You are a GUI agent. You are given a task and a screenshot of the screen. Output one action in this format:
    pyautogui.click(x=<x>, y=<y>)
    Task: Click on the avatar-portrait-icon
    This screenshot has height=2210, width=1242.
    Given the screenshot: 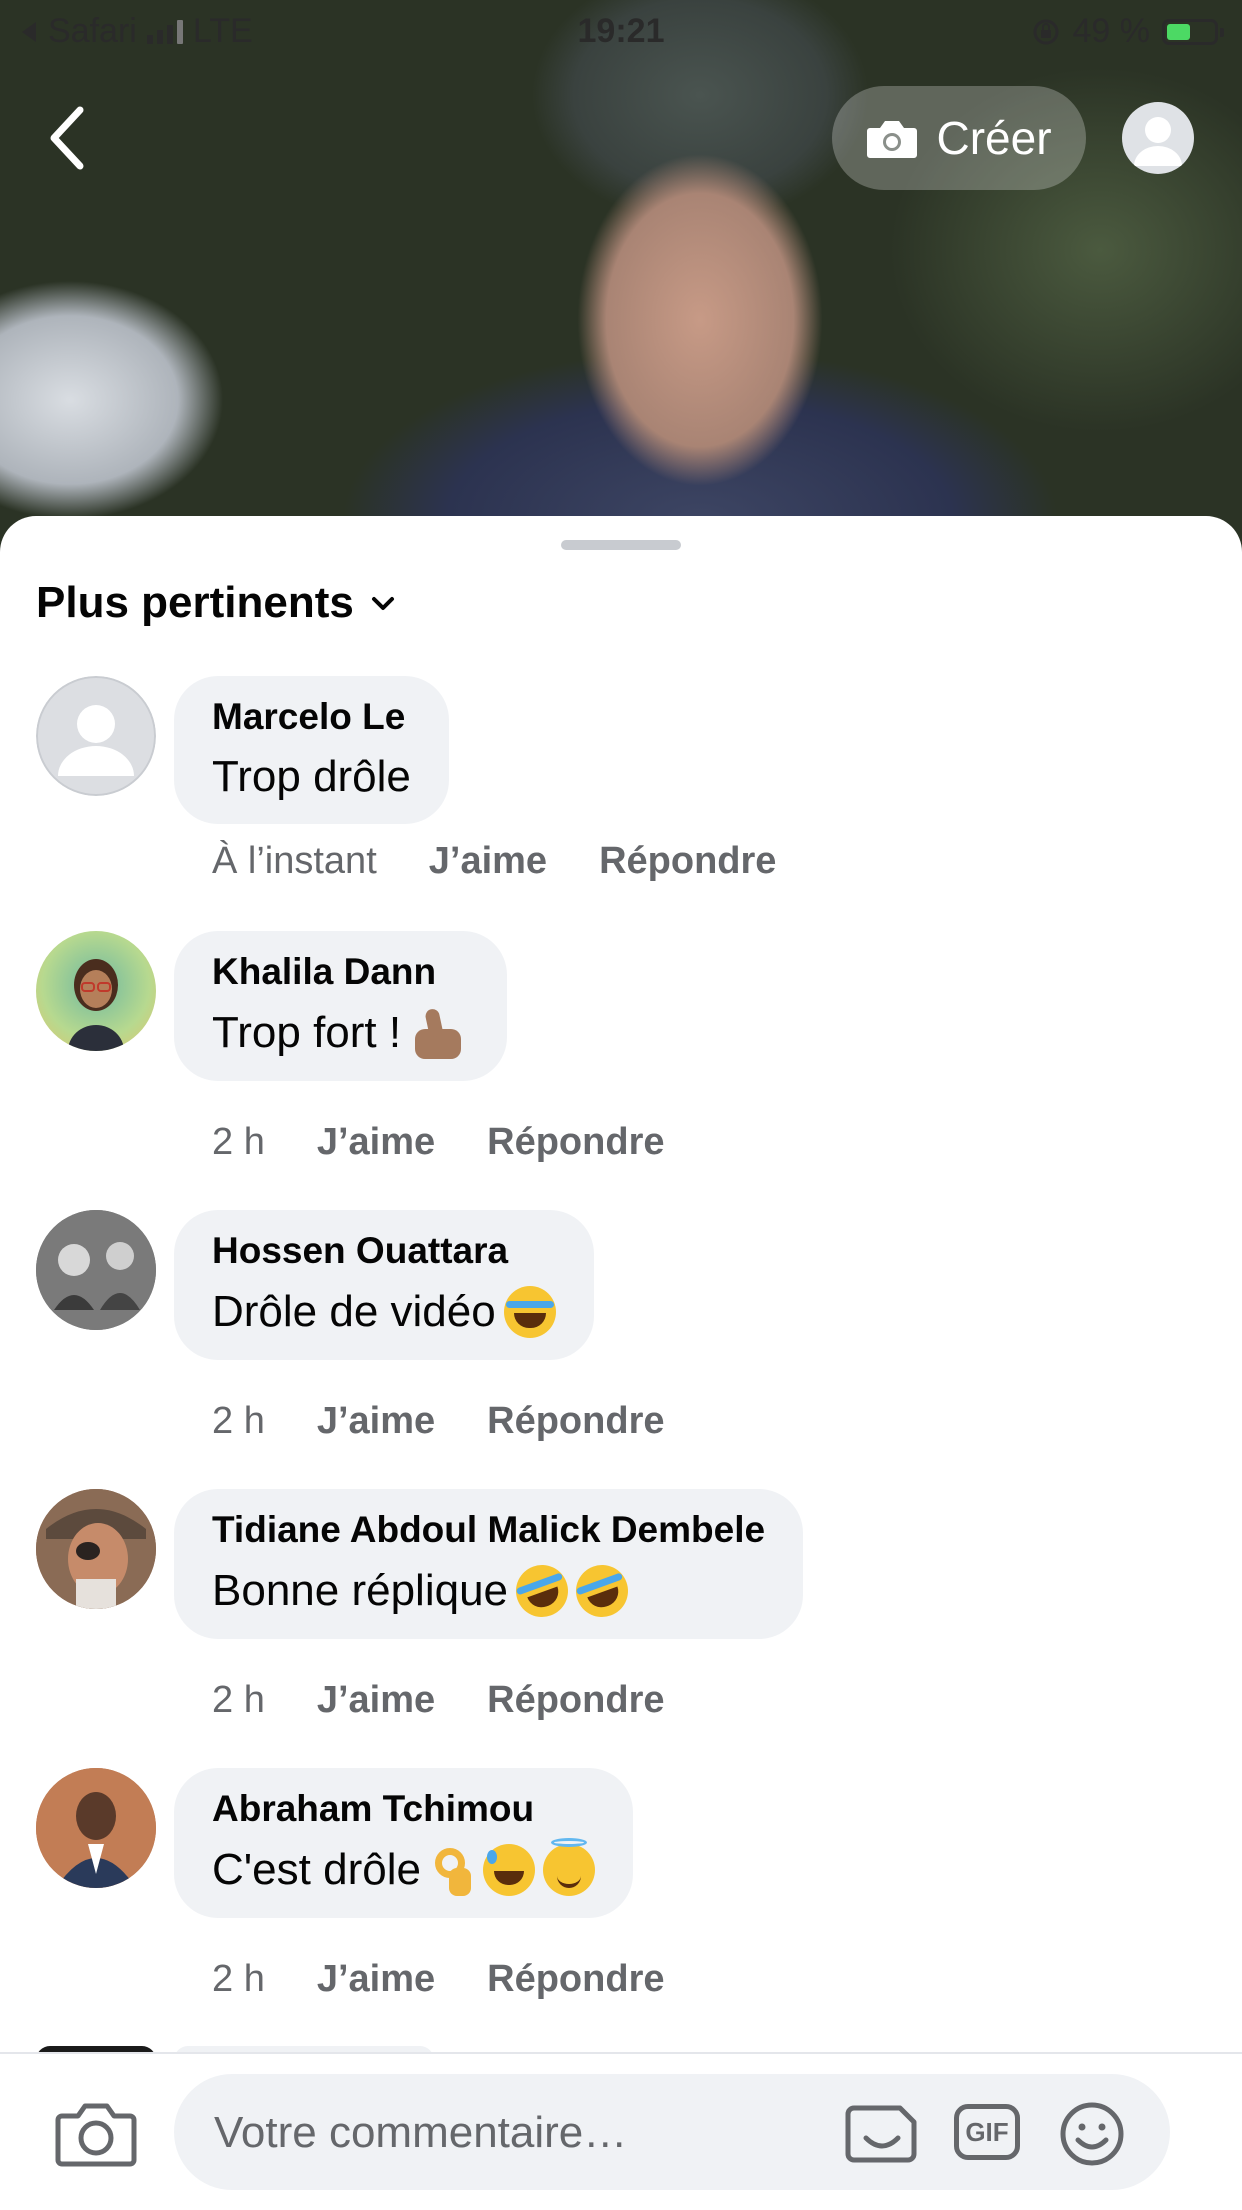 What is the action you would take?
    pyautogui.click(x=96, y=1828)
    